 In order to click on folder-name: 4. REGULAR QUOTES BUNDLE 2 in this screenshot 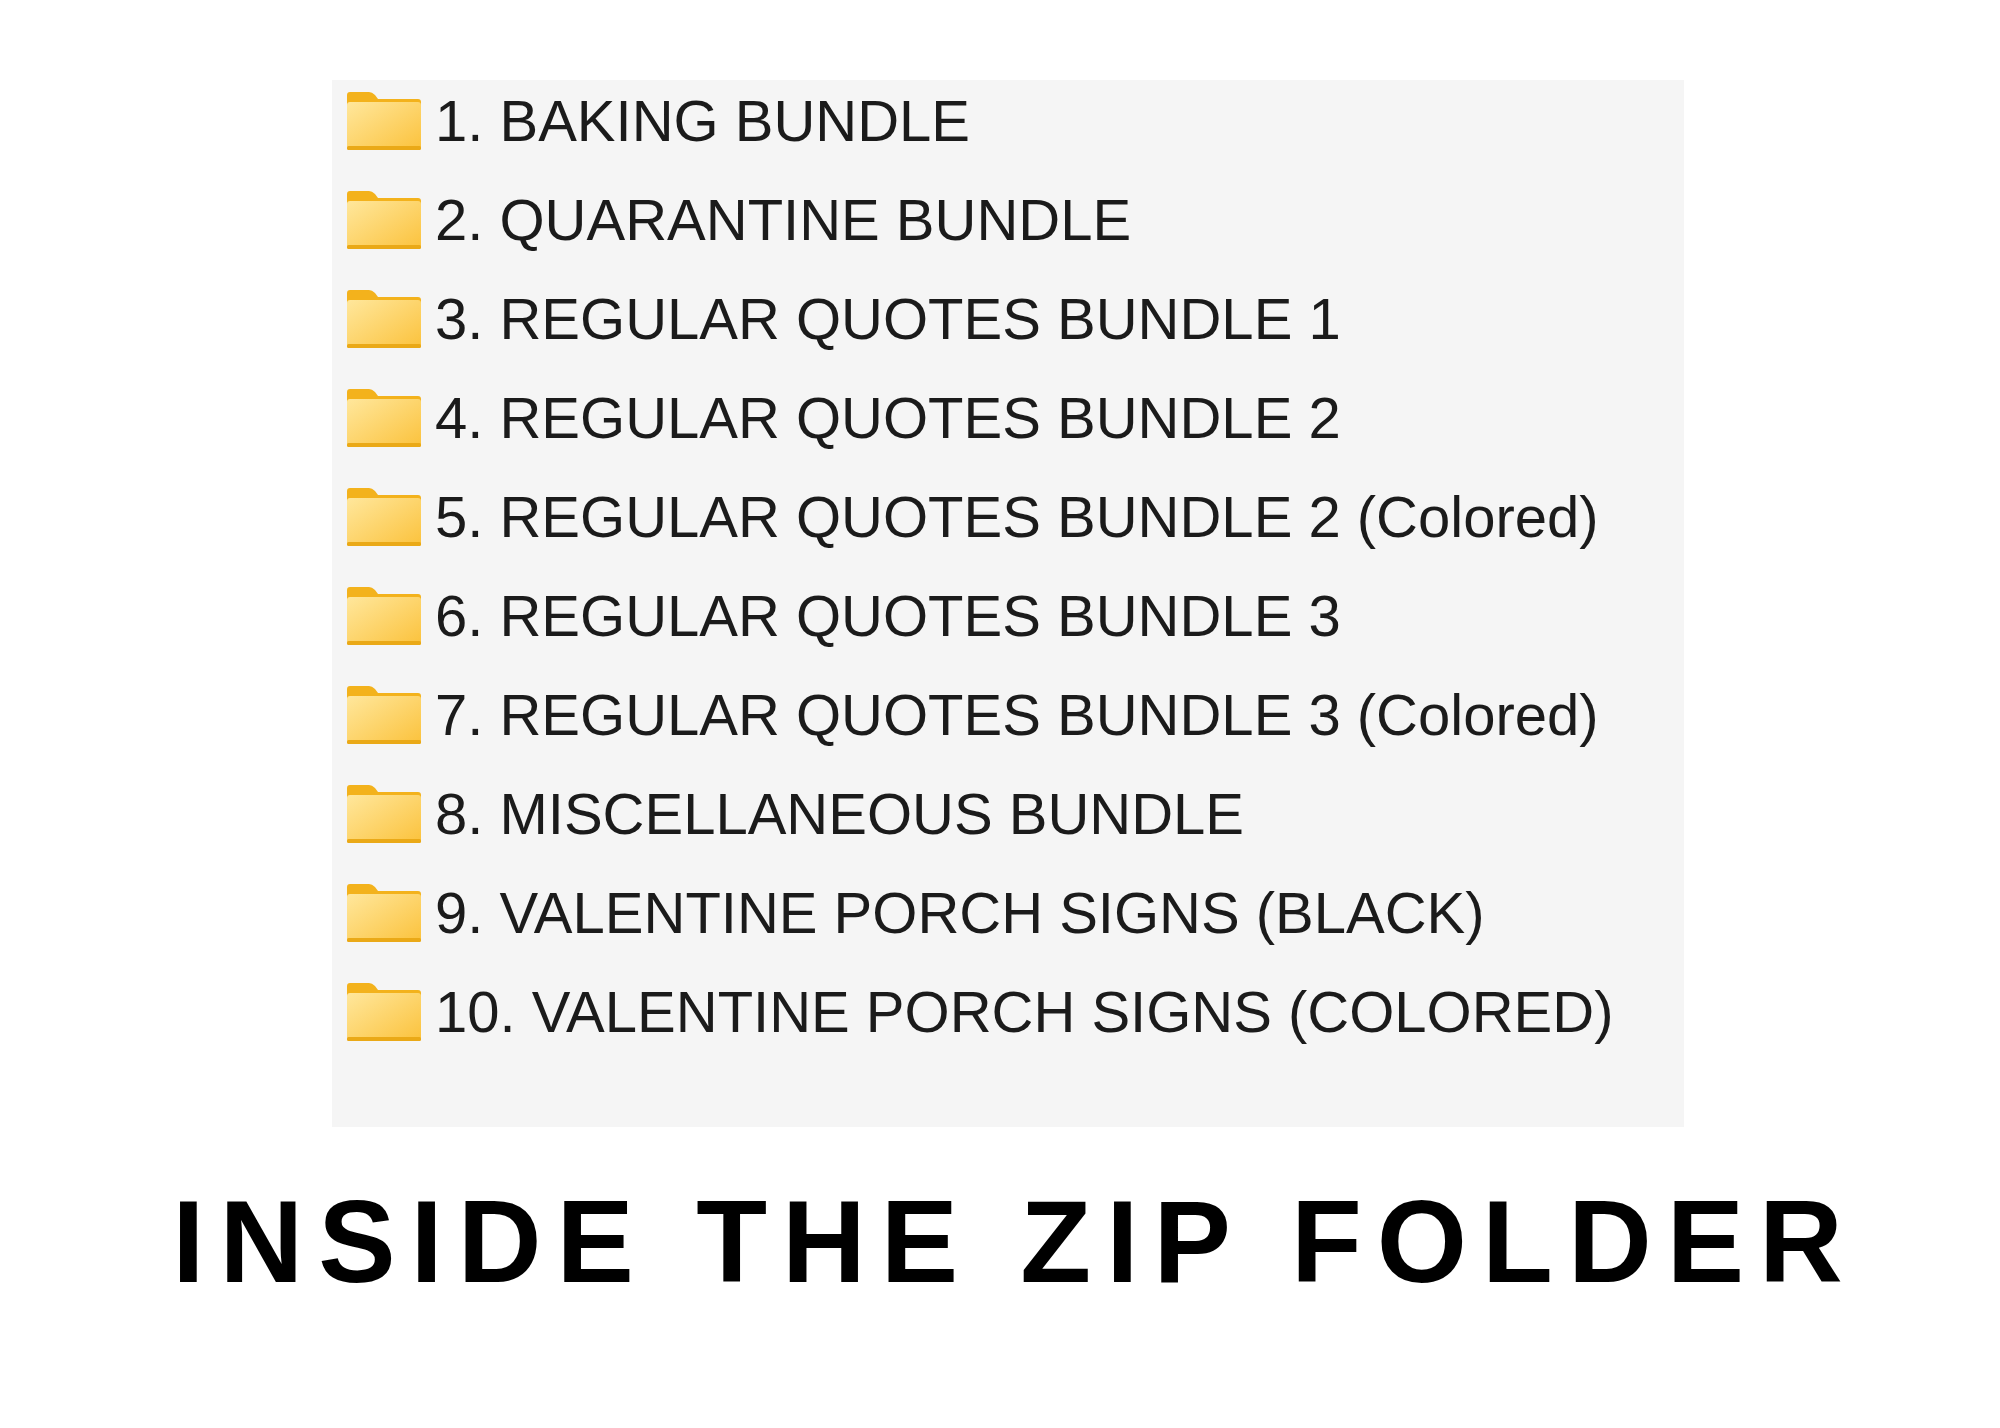, I will do `click(888, 418)`.